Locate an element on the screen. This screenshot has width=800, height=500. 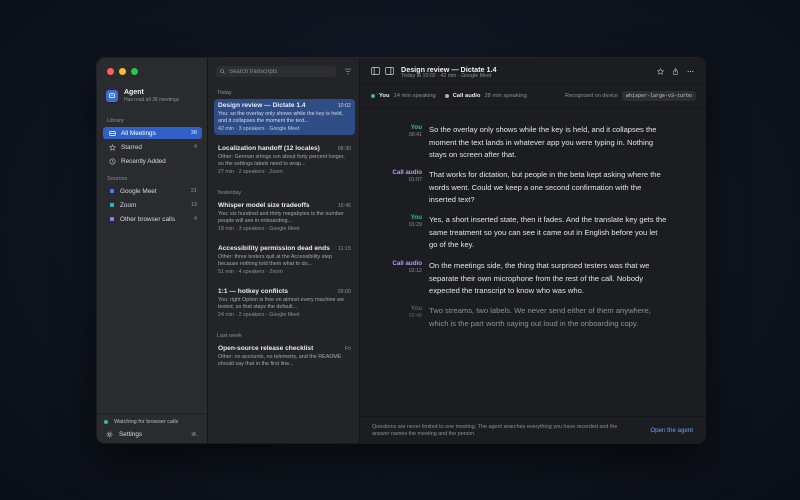
item-meta: 51 min · 4 speakers · Zoom is located at coordinates (250, 272).